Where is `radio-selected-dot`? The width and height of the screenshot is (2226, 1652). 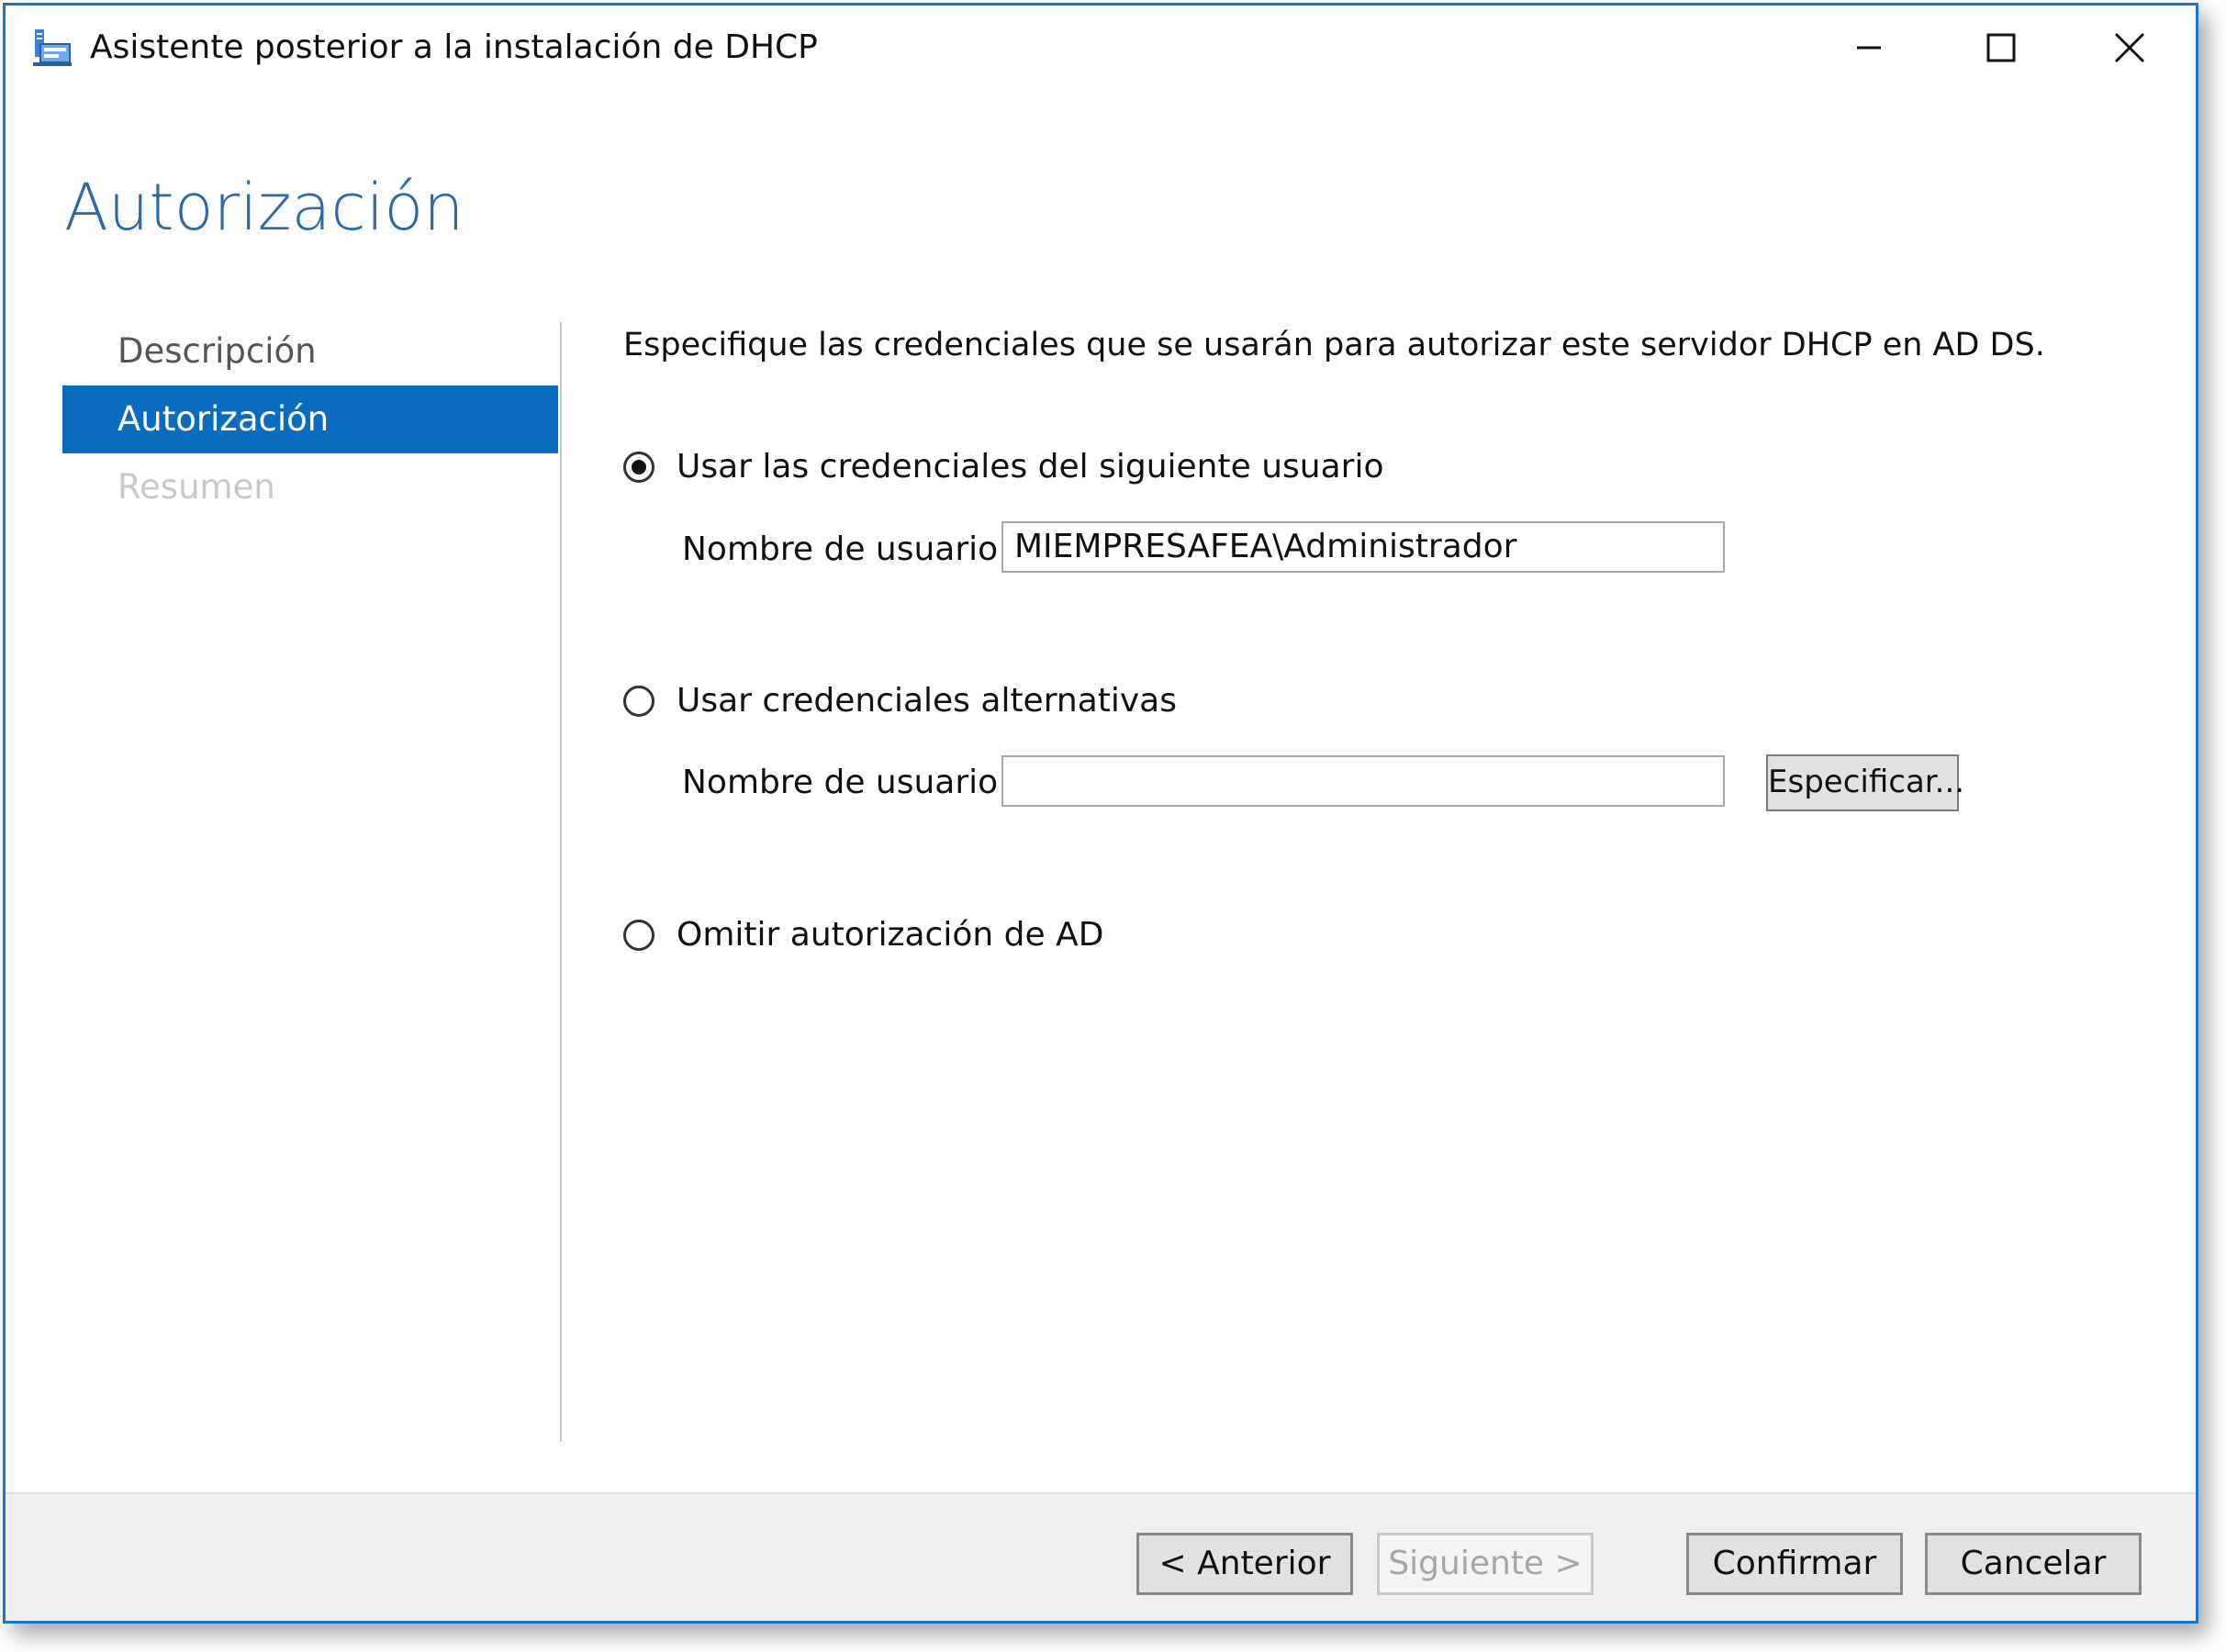 radio-selected-dot is located at coordinates (639, 466).